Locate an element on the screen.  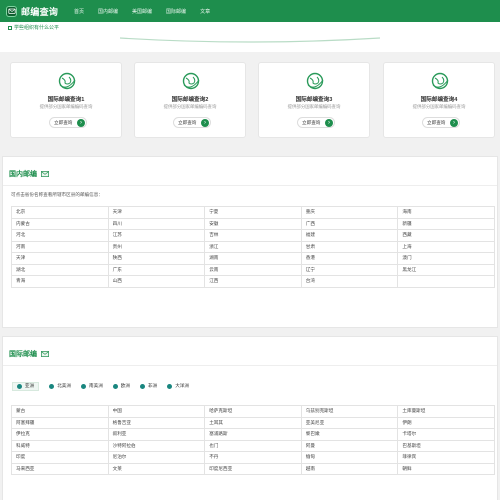
site-logo: 邮编查询 is located at coordinates (32, 11).